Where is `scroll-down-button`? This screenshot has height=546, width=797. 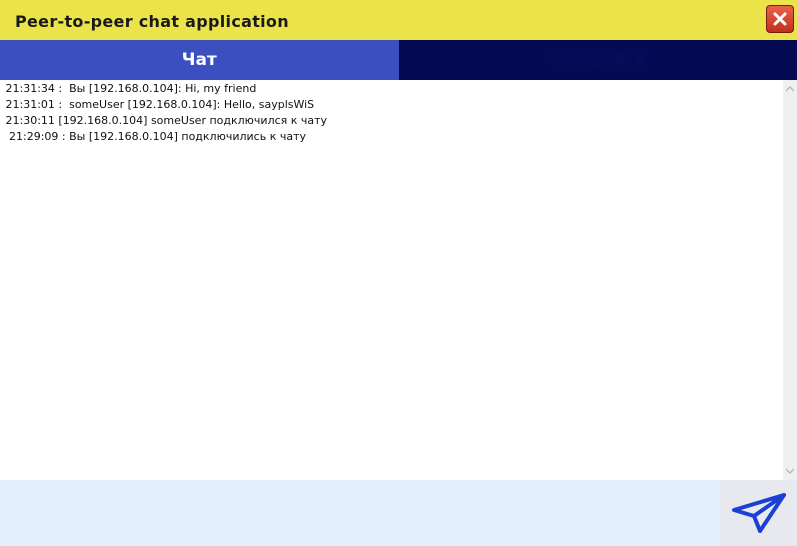 scroll-down-button is located at coordinates (790, 471).